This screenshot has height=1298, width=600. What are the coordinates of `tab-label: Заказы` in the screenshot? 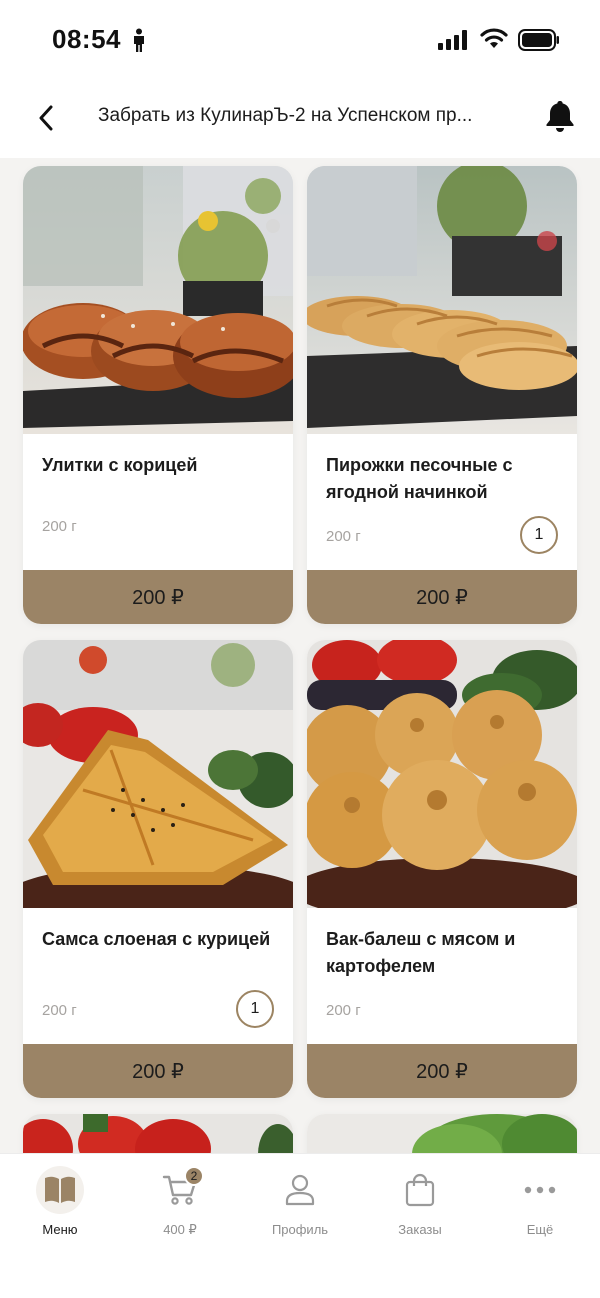 It's located at (420, 1229).